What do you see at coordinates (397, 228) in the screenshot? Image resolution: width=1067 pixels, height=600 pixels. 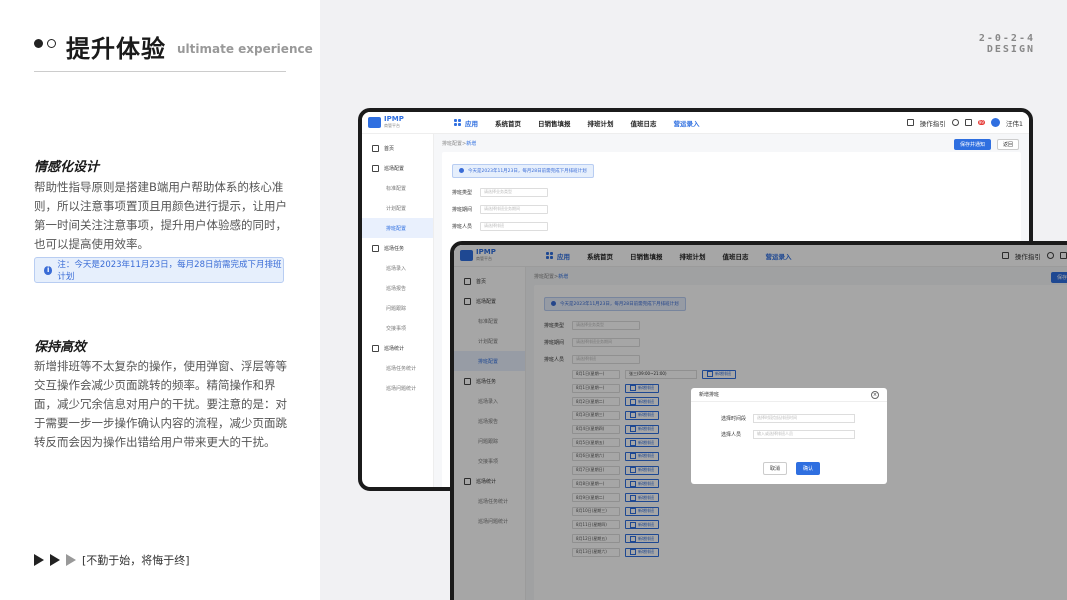 I see `sidebar-item-schedule: 排班配置` at bounding box center [397, 228].